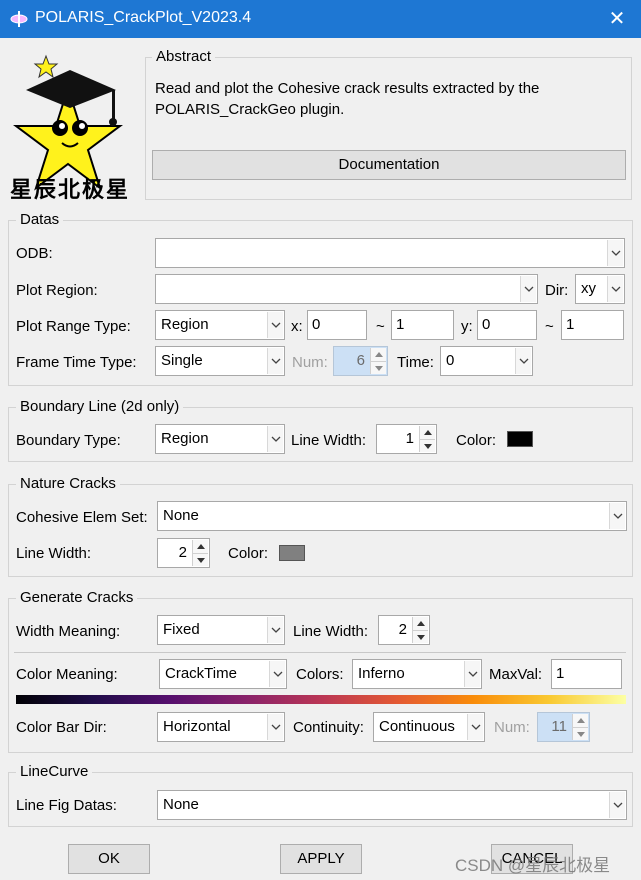 The height and width of the screenshot is (880, 641). I want to click on width-meaning-value: Fixed, so click(181, 629).